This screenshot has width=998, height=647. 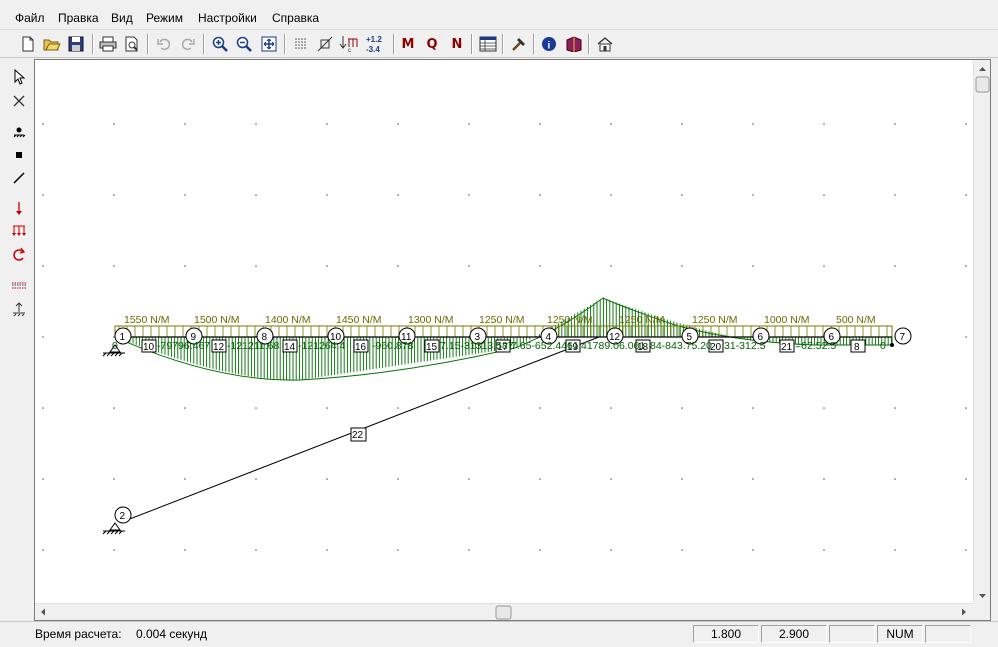 I want to click on load-label: 1400 N/M, so click(x=288, y=320).